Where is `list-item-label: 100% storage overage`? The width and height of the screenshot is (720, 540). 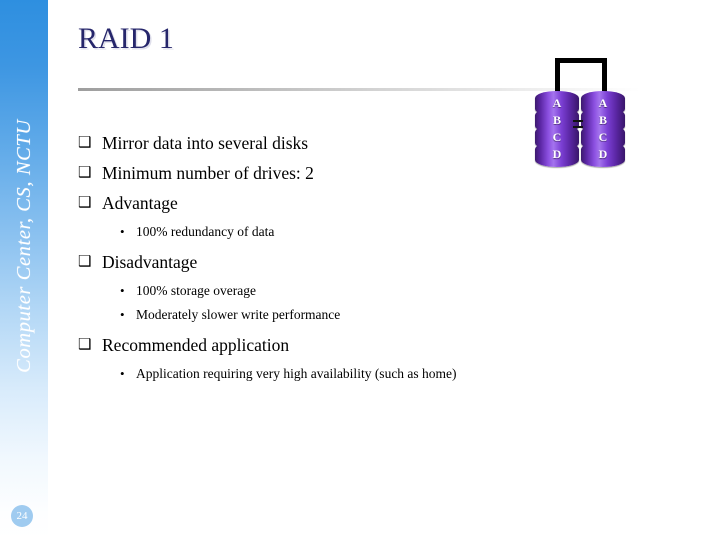
list-item-label: 100% storage overage is located at coordinates (196, 290).